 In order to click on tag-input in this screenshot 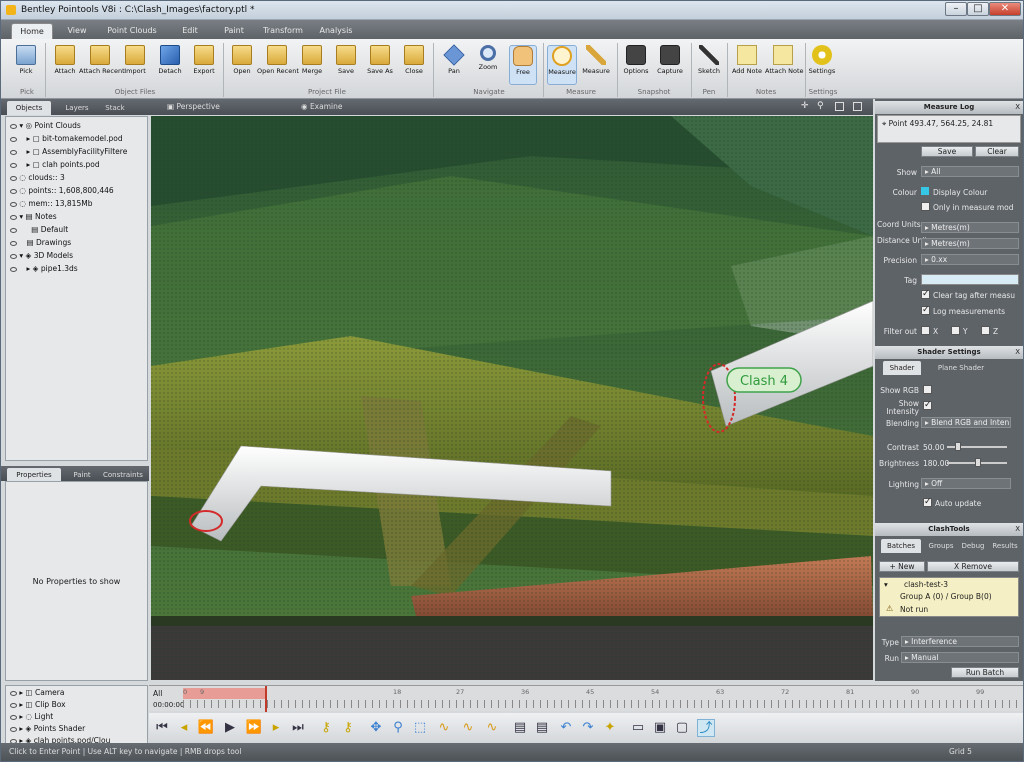, I will do `click(970, 279)`.